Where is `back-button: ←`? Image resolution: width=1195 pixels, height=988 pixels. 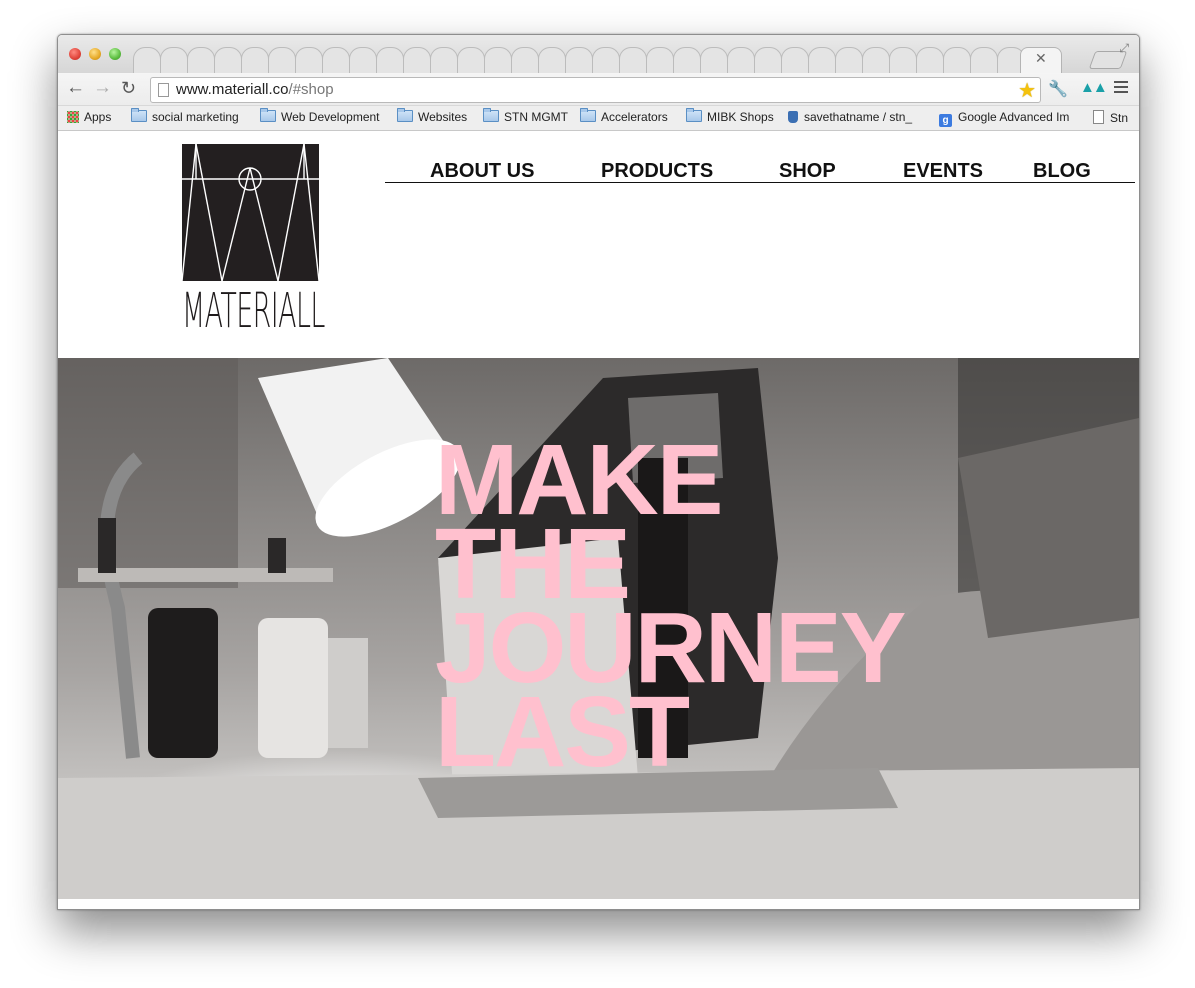
back-button: ← is located at coordinates (75, 88).